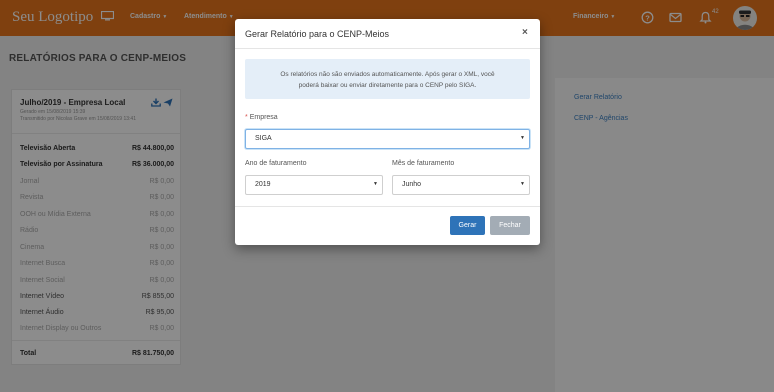 This screenshot has width=774, height=392. Describe the element at coordinates (263, 138) in the screenshot. I see `empresa-select-value: SIGA` at that location.